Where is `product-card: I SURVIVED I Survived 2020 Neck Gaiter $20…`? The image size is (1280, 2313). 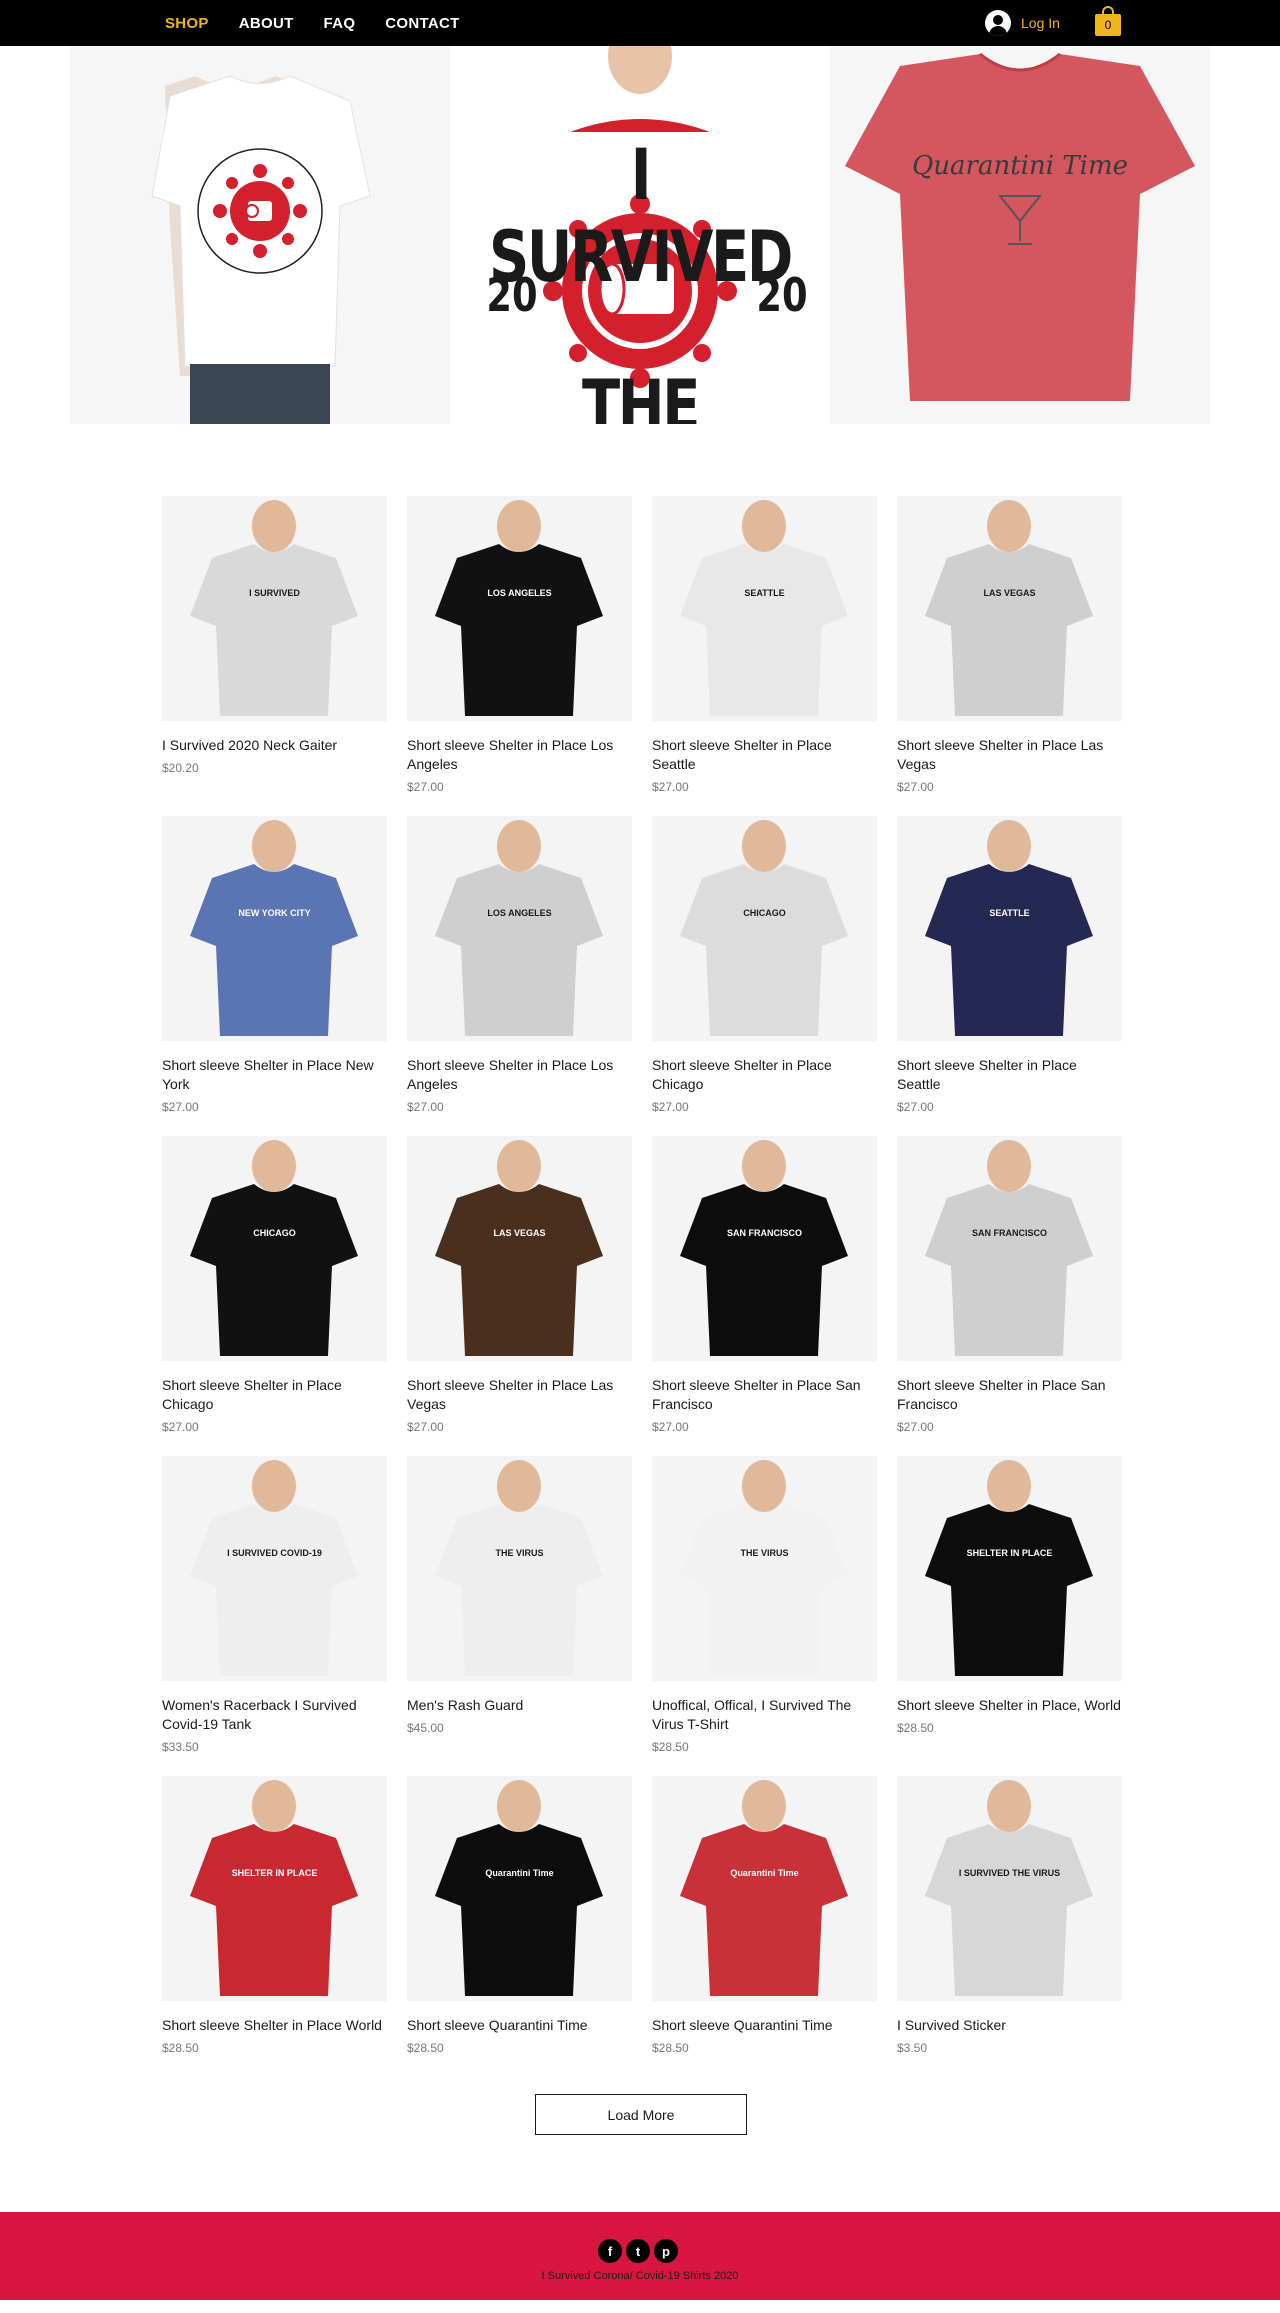
product-card: I SURVIVED I Survived 2020 Neck Gaiter $20… is located at coordinates (274, 635).